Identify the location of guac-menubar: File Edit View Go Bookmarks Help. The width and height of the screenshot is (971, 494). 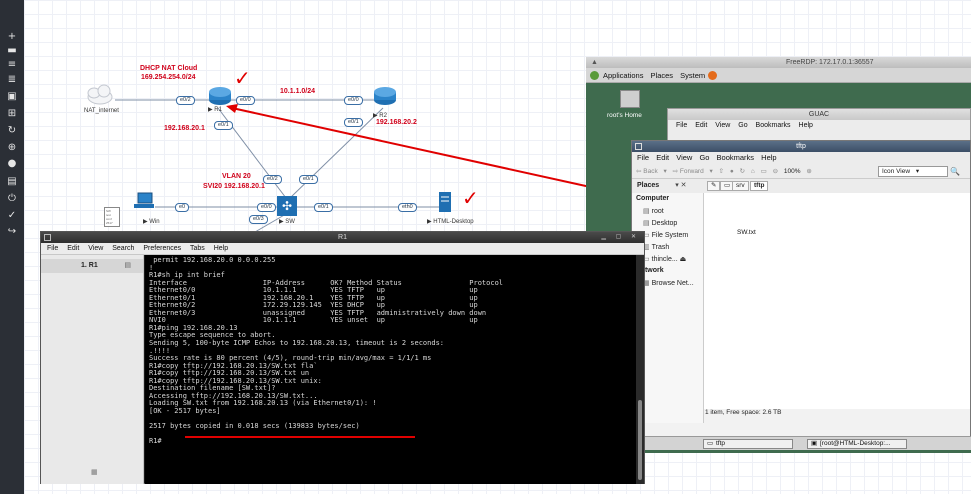
(819, 126).